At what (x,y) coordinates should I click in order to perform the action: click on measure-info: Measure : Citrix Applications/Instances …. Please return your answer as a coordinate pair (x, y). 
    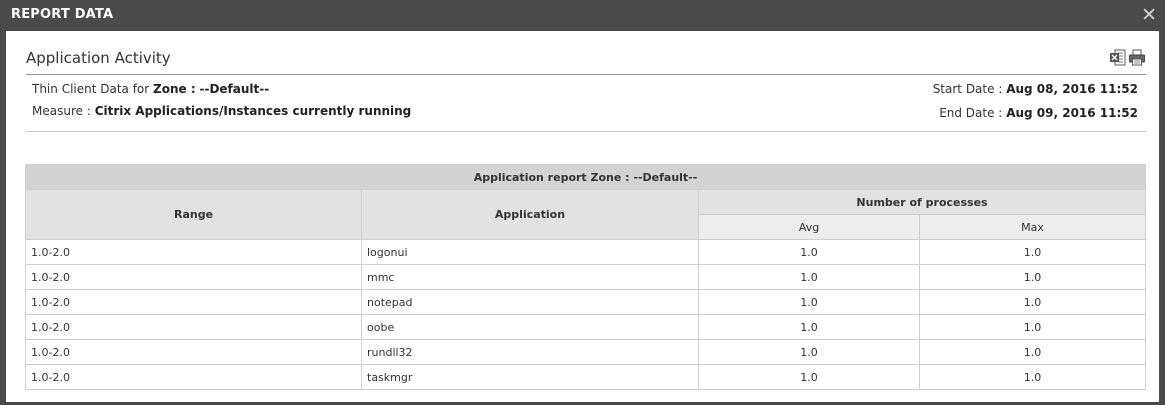
    Looking at the image, I should click on (221, 111).